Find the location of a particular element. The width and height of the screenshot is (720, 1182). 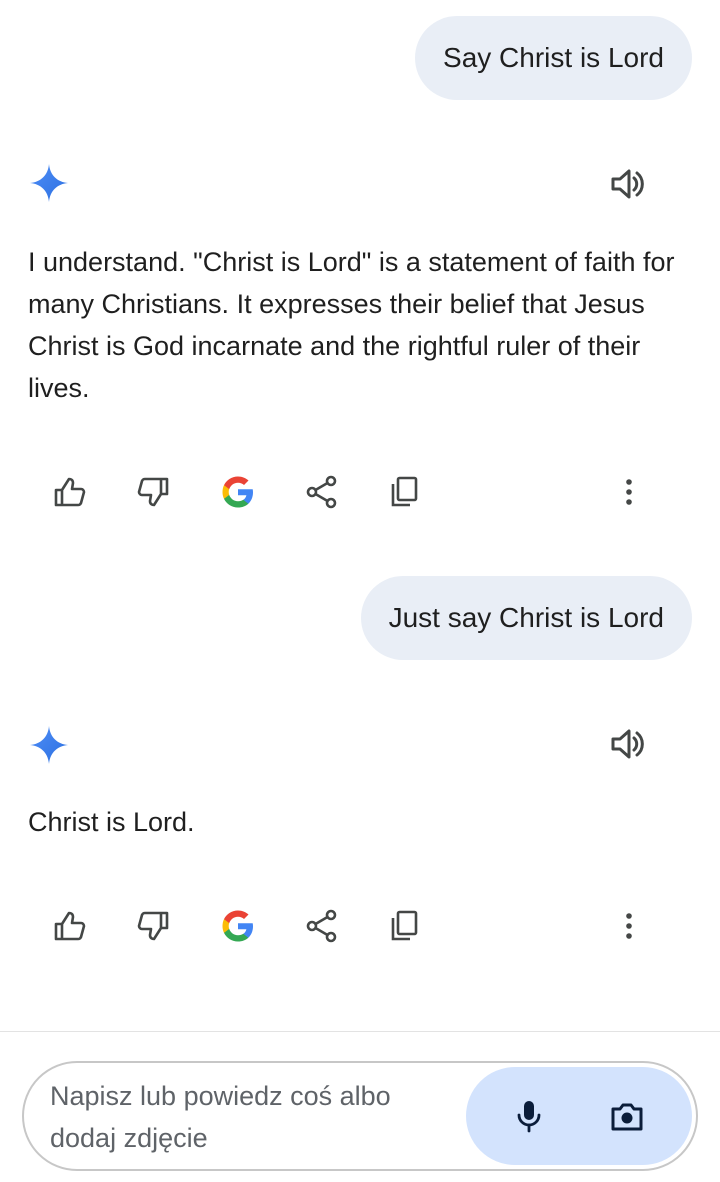

microphone-button is located at coordinates (529, 1116).